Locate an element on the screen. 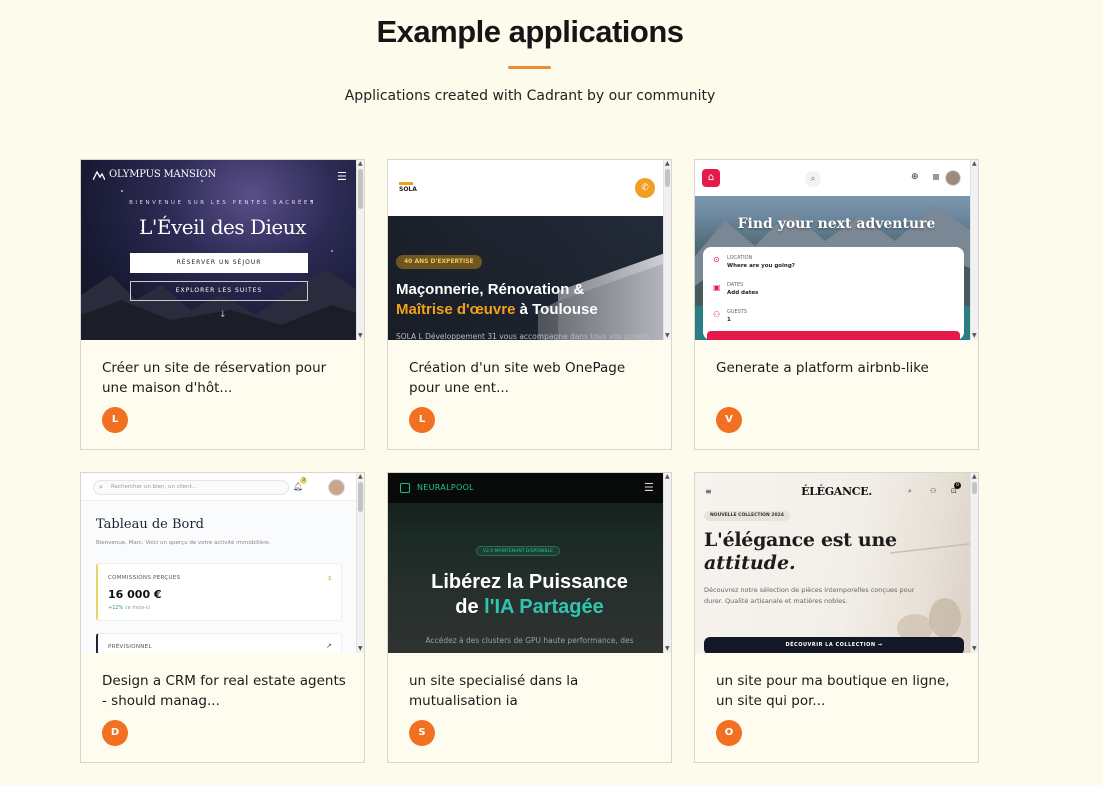 This screenshot has width=1103, height=785. dates-input: Add dates is located at coordinates (742, 293).